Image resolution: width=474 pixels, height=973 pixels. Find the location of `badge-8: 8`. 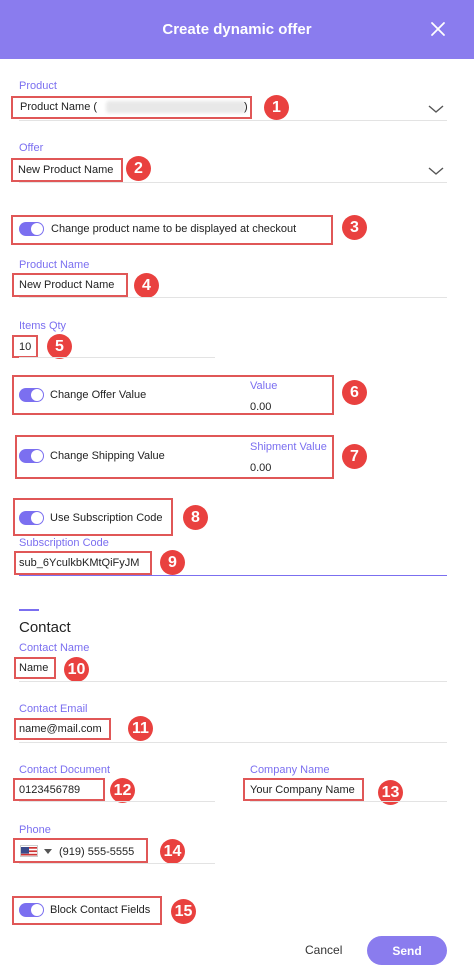

badge-8: 8 is located at coordinates (195, 517).